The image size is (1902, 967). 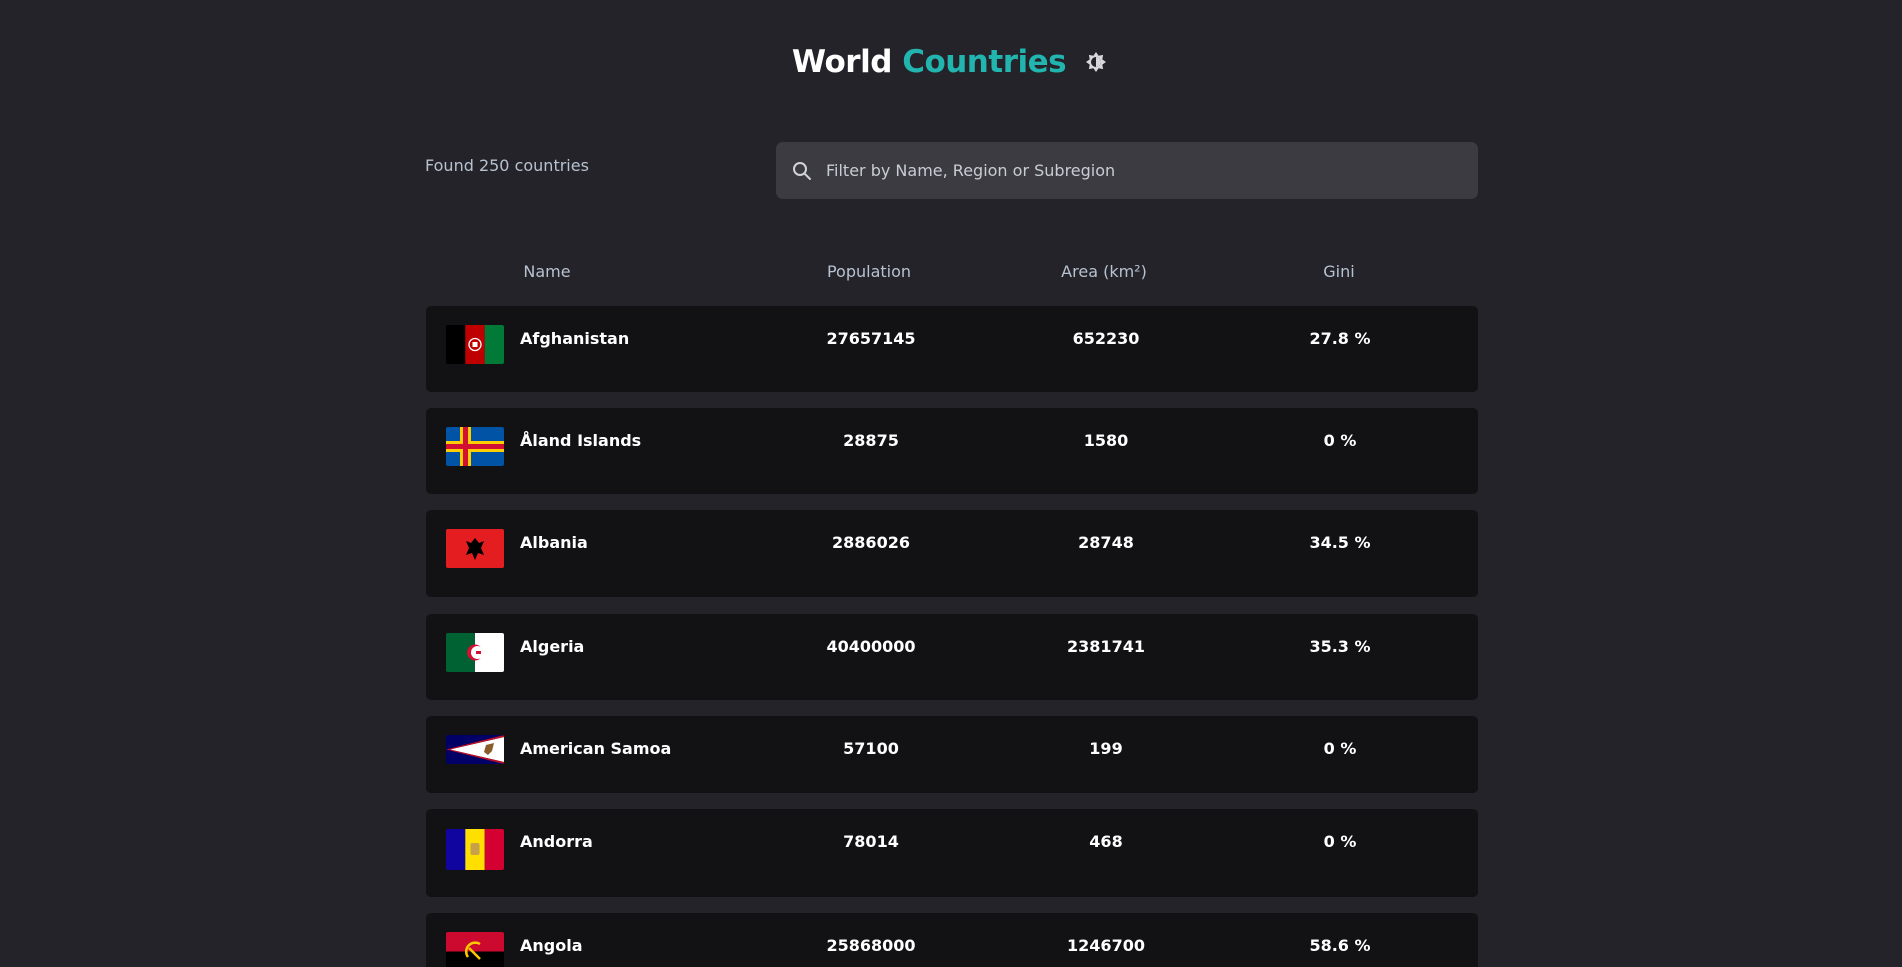 What do you see at coordinates (596, 748) in the screenshot?
I see `country-name: American Samoa` at bounding box center [596, 748].